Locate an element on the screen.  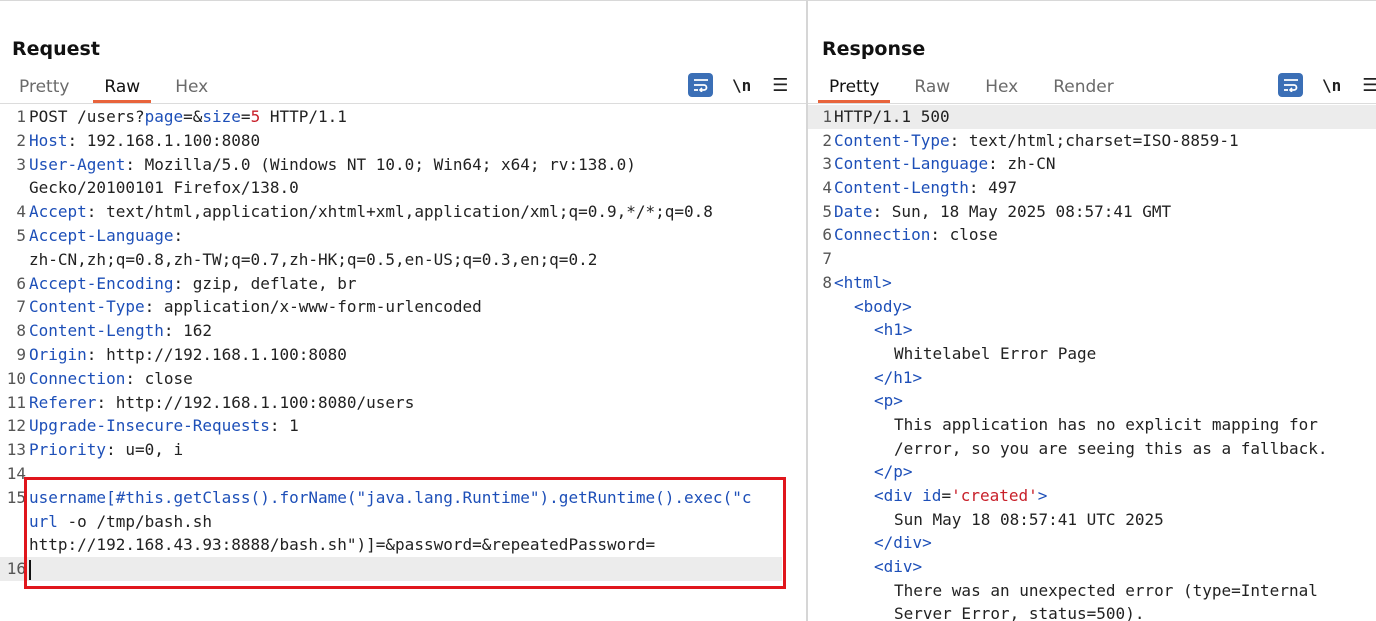
header-line: Referer: http://192.168.1.100:8080/users is located at coordinates (221, 403).